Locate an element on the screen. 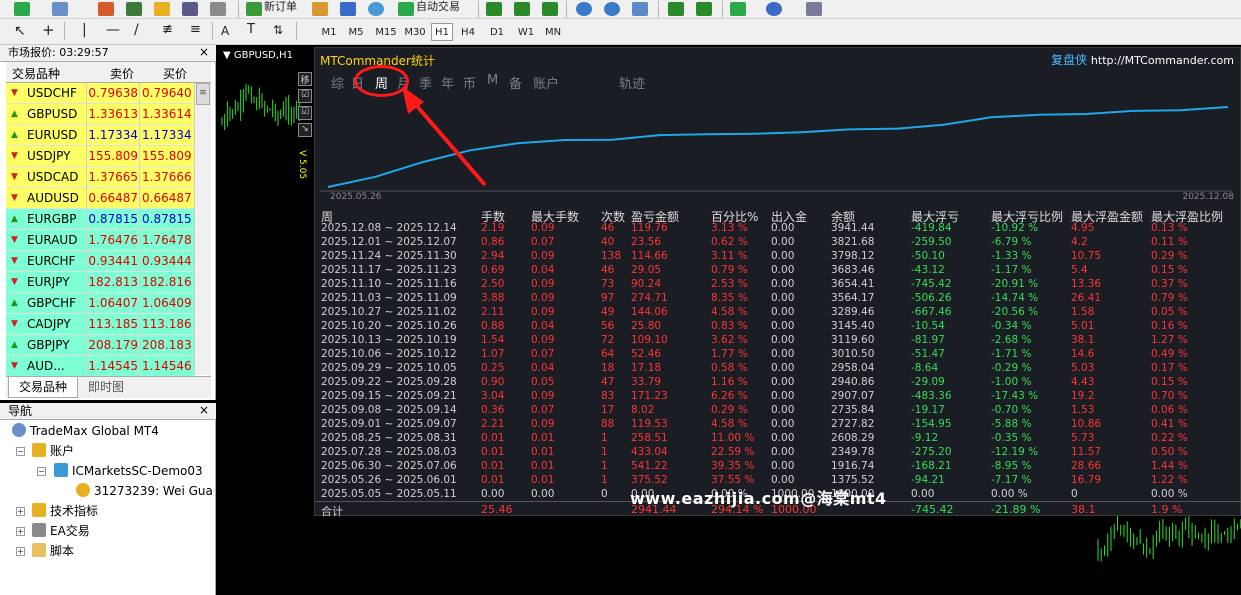 The image size is (1241, 595). market-watch-row: ▼ USDCAD 1.37665 1.37666 is located at coordinates (100, 177).